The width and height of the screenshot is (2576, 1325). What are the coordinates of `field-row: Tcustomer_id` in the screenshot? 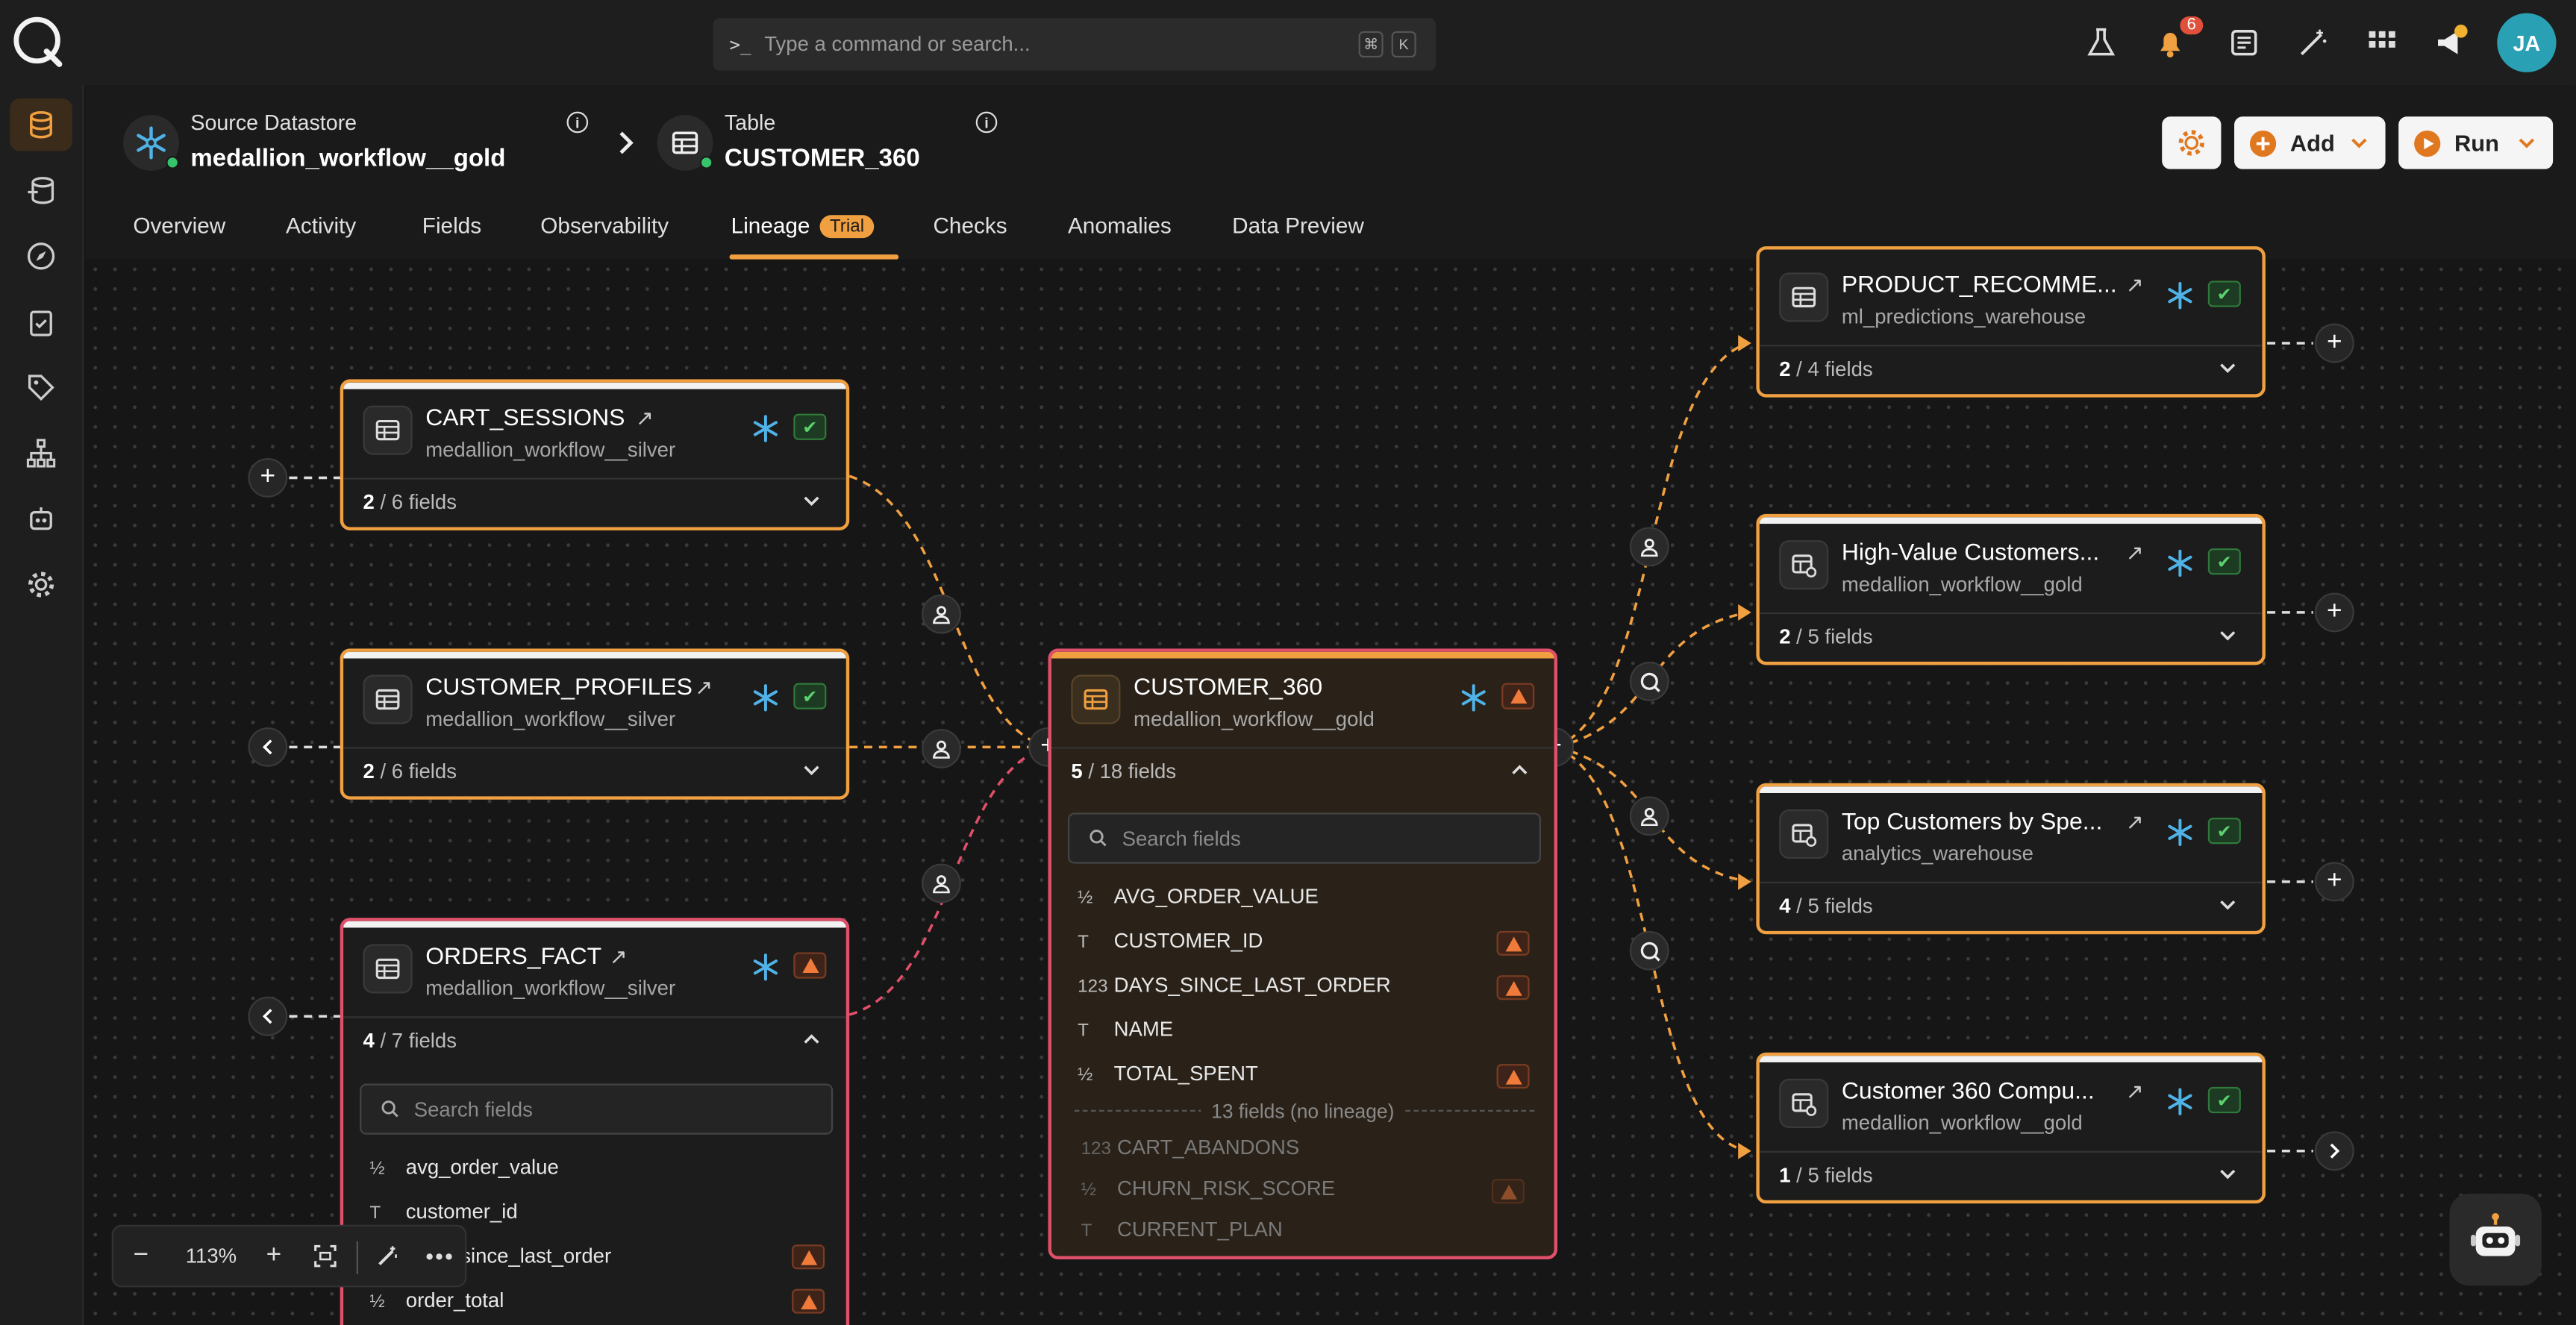 It's located at (443, 1212).